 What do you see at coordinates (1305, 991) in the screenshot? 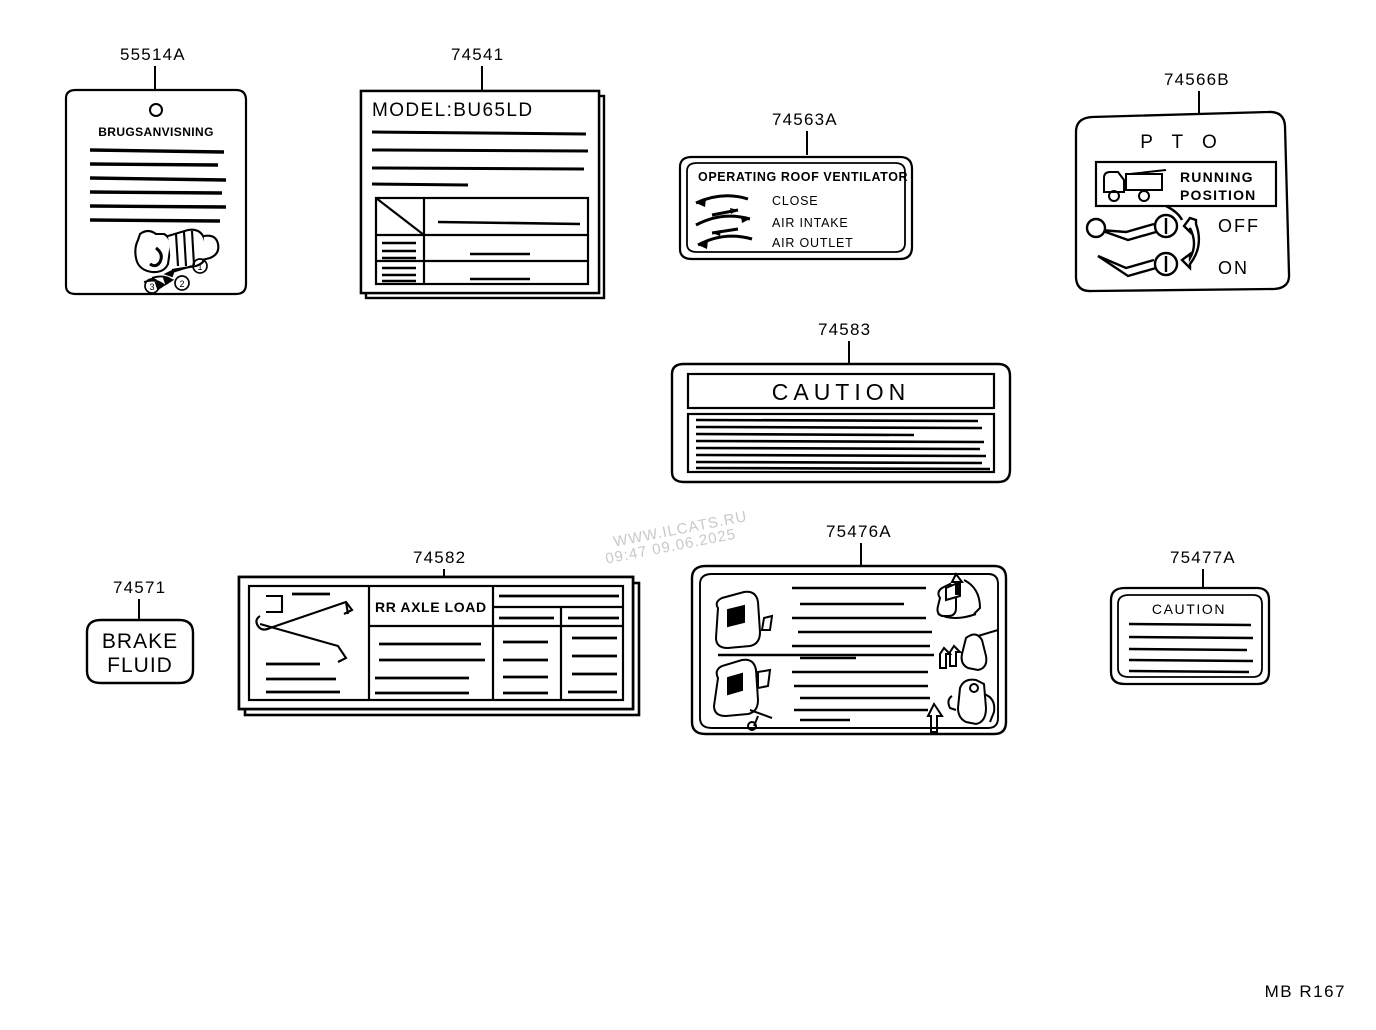
I see `figure-code: MB R167` at bounding box center [1305, 991].